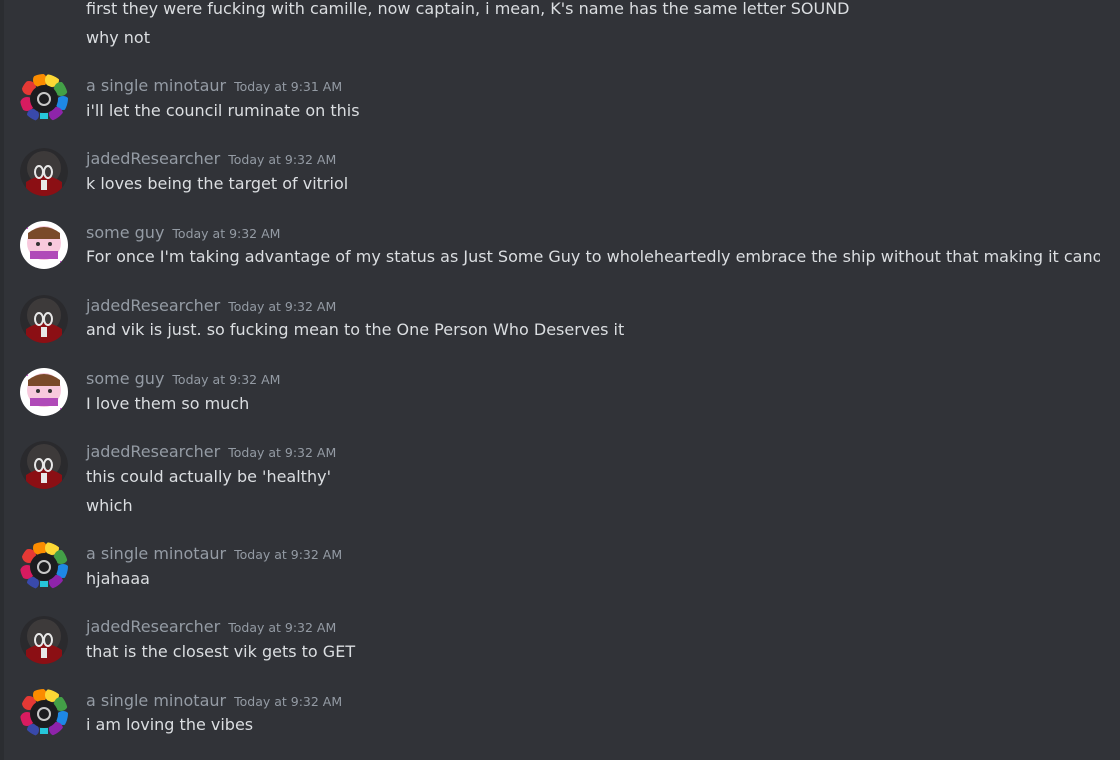 This screenshot has width=1120, height=760. What do you see at coordinates (168, 403) in the screenshot?
I see `message-text: I love them so much` at bounding box center [168, 403].